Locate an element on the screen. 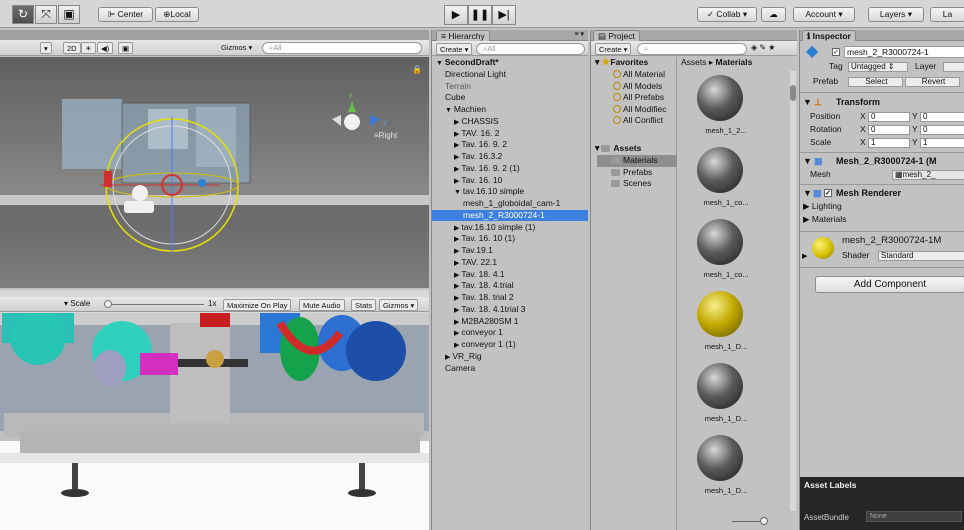 The image size is (964, 530). hierarchy-item: ▶ Tav. 18. 4.1 is located at coordinates (510, 275).